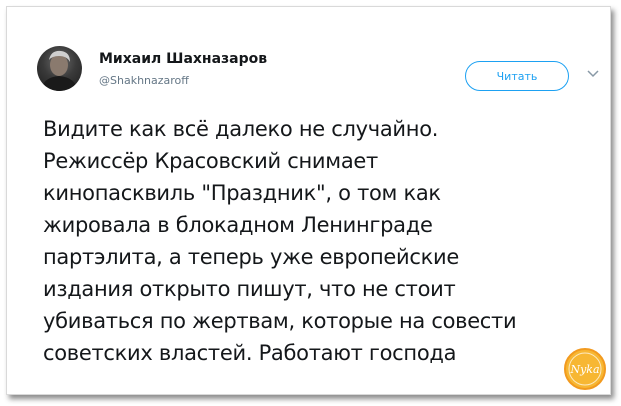 This screenshot has width=621, height=406. I want to click on tweet-line: советских властей. Работают господа, so click(250, 353).